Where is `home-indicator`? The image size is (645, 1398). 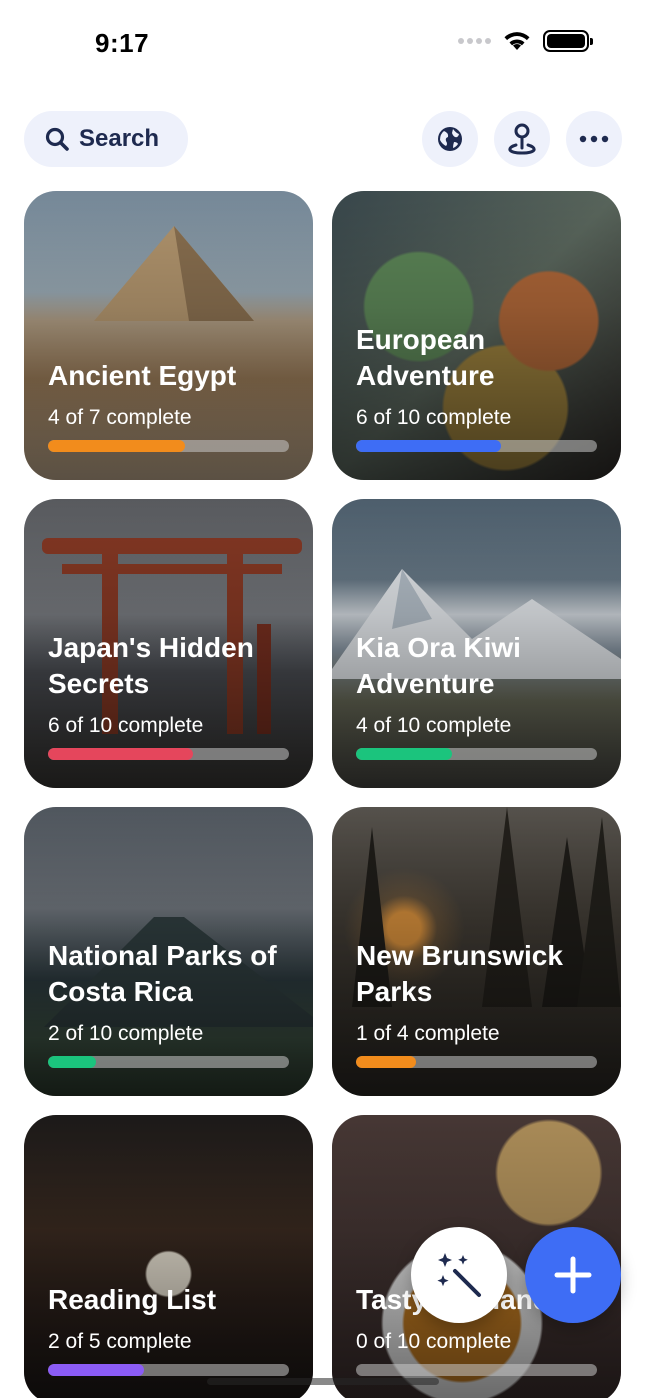
home-indicator is located at coordinates (323, 1381).